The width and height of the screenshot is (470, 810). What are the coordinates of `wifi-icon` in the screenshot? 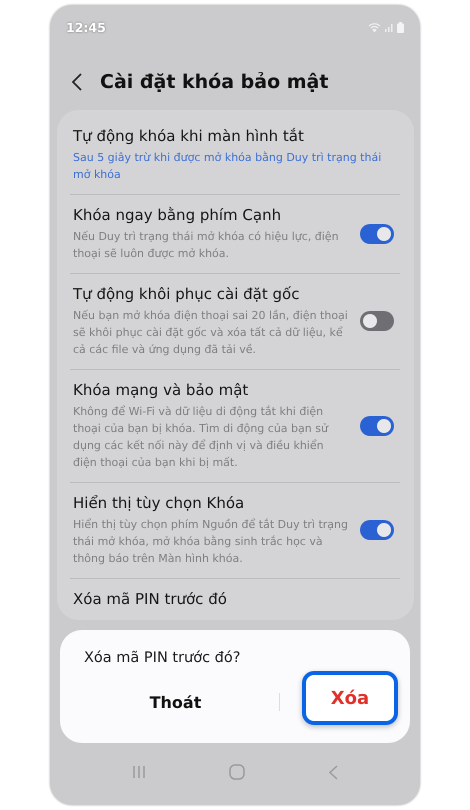 It's located at (374, 27).